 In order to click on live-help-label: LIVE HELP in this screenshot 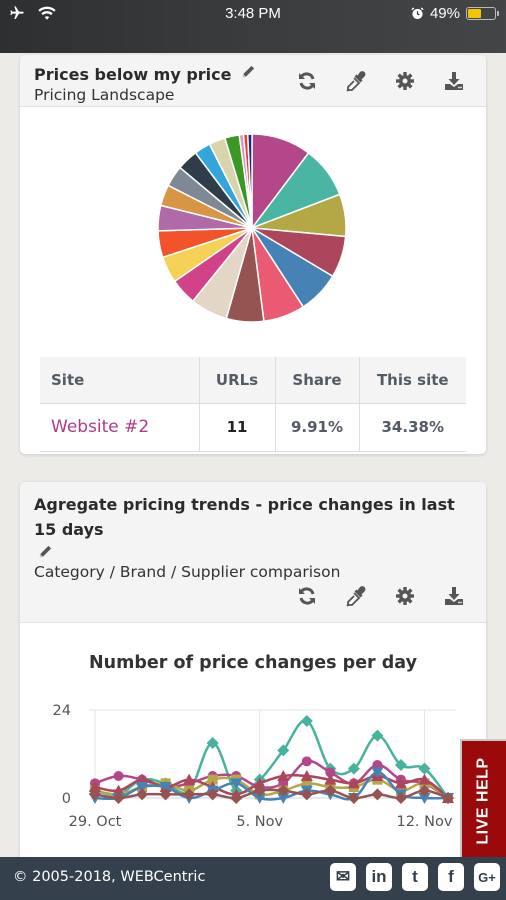, I will do `click(483, 801)`.